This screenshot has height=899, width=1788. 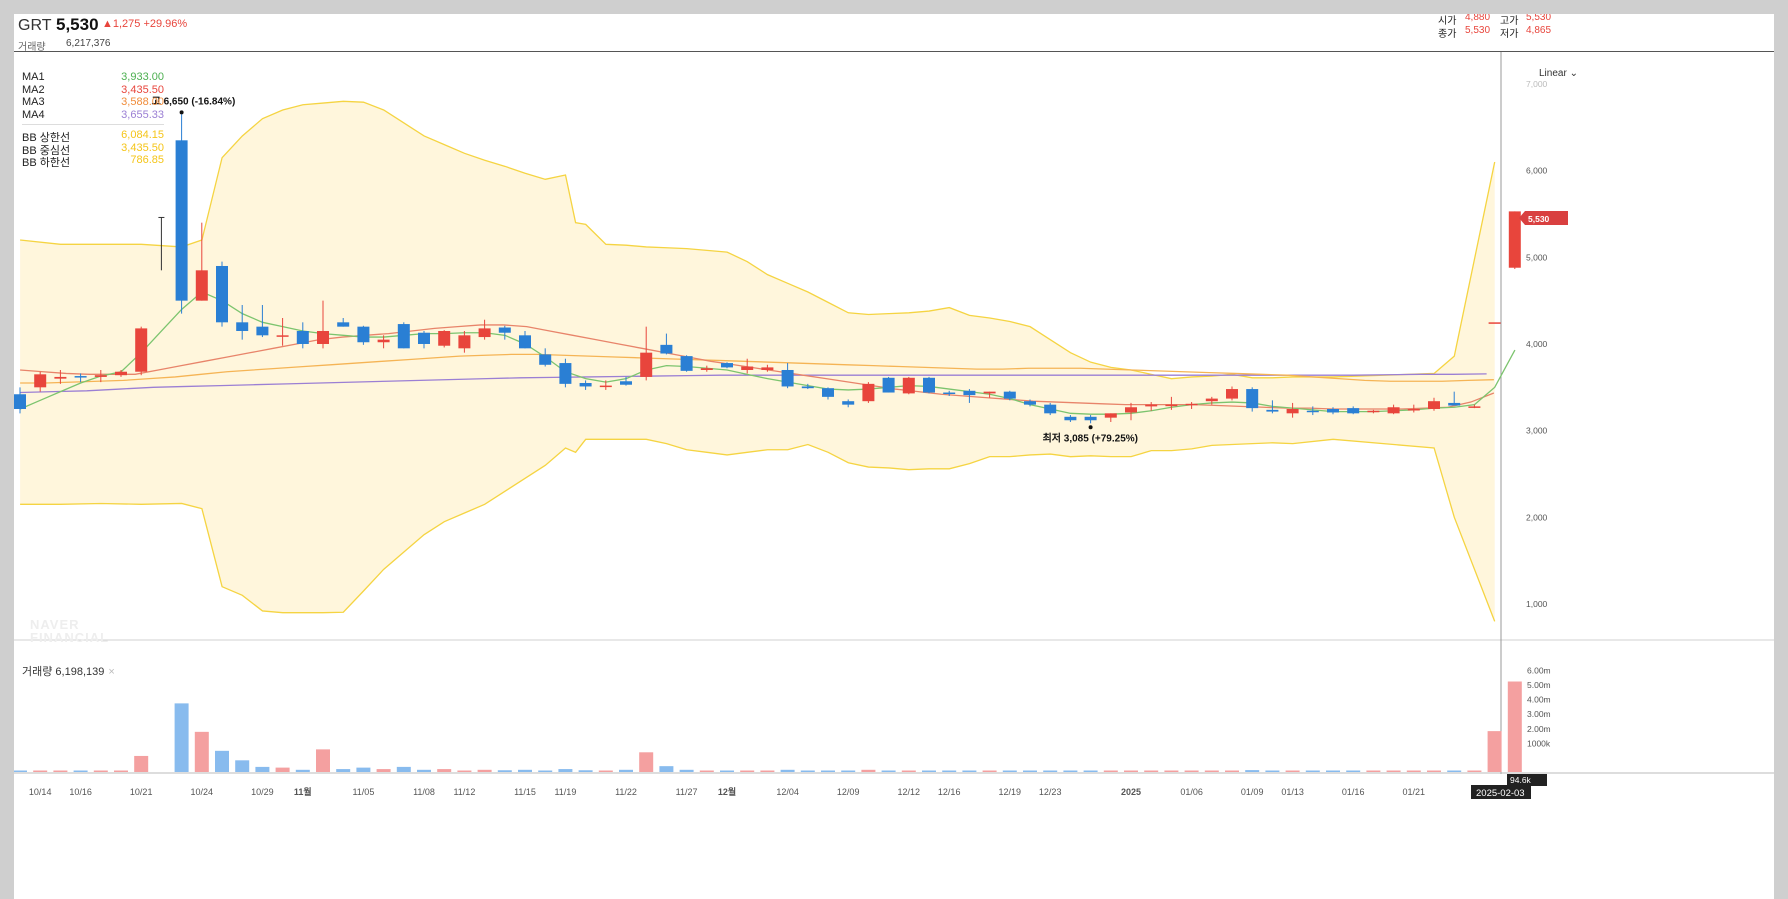 What do you see at coordinates (142, 102) in the screenshot?
I see `legend-value: 3,588.00` at bounding box center [142, 102].